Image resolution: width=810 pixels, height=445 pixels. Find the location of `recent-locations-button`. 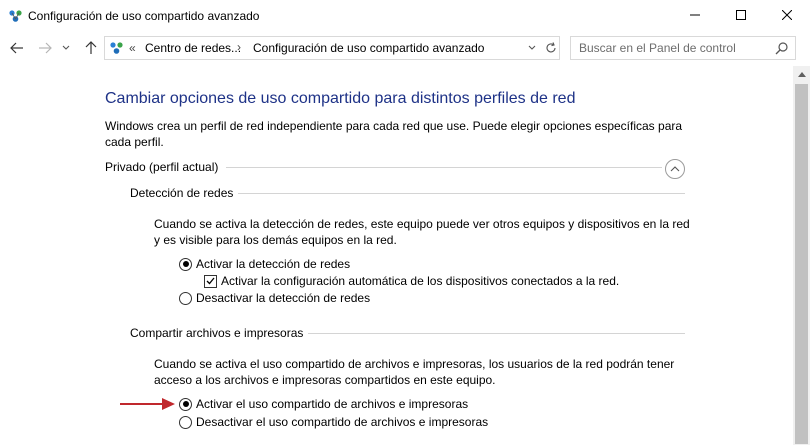

recent-locations-button is located at coordinates (66, 48).